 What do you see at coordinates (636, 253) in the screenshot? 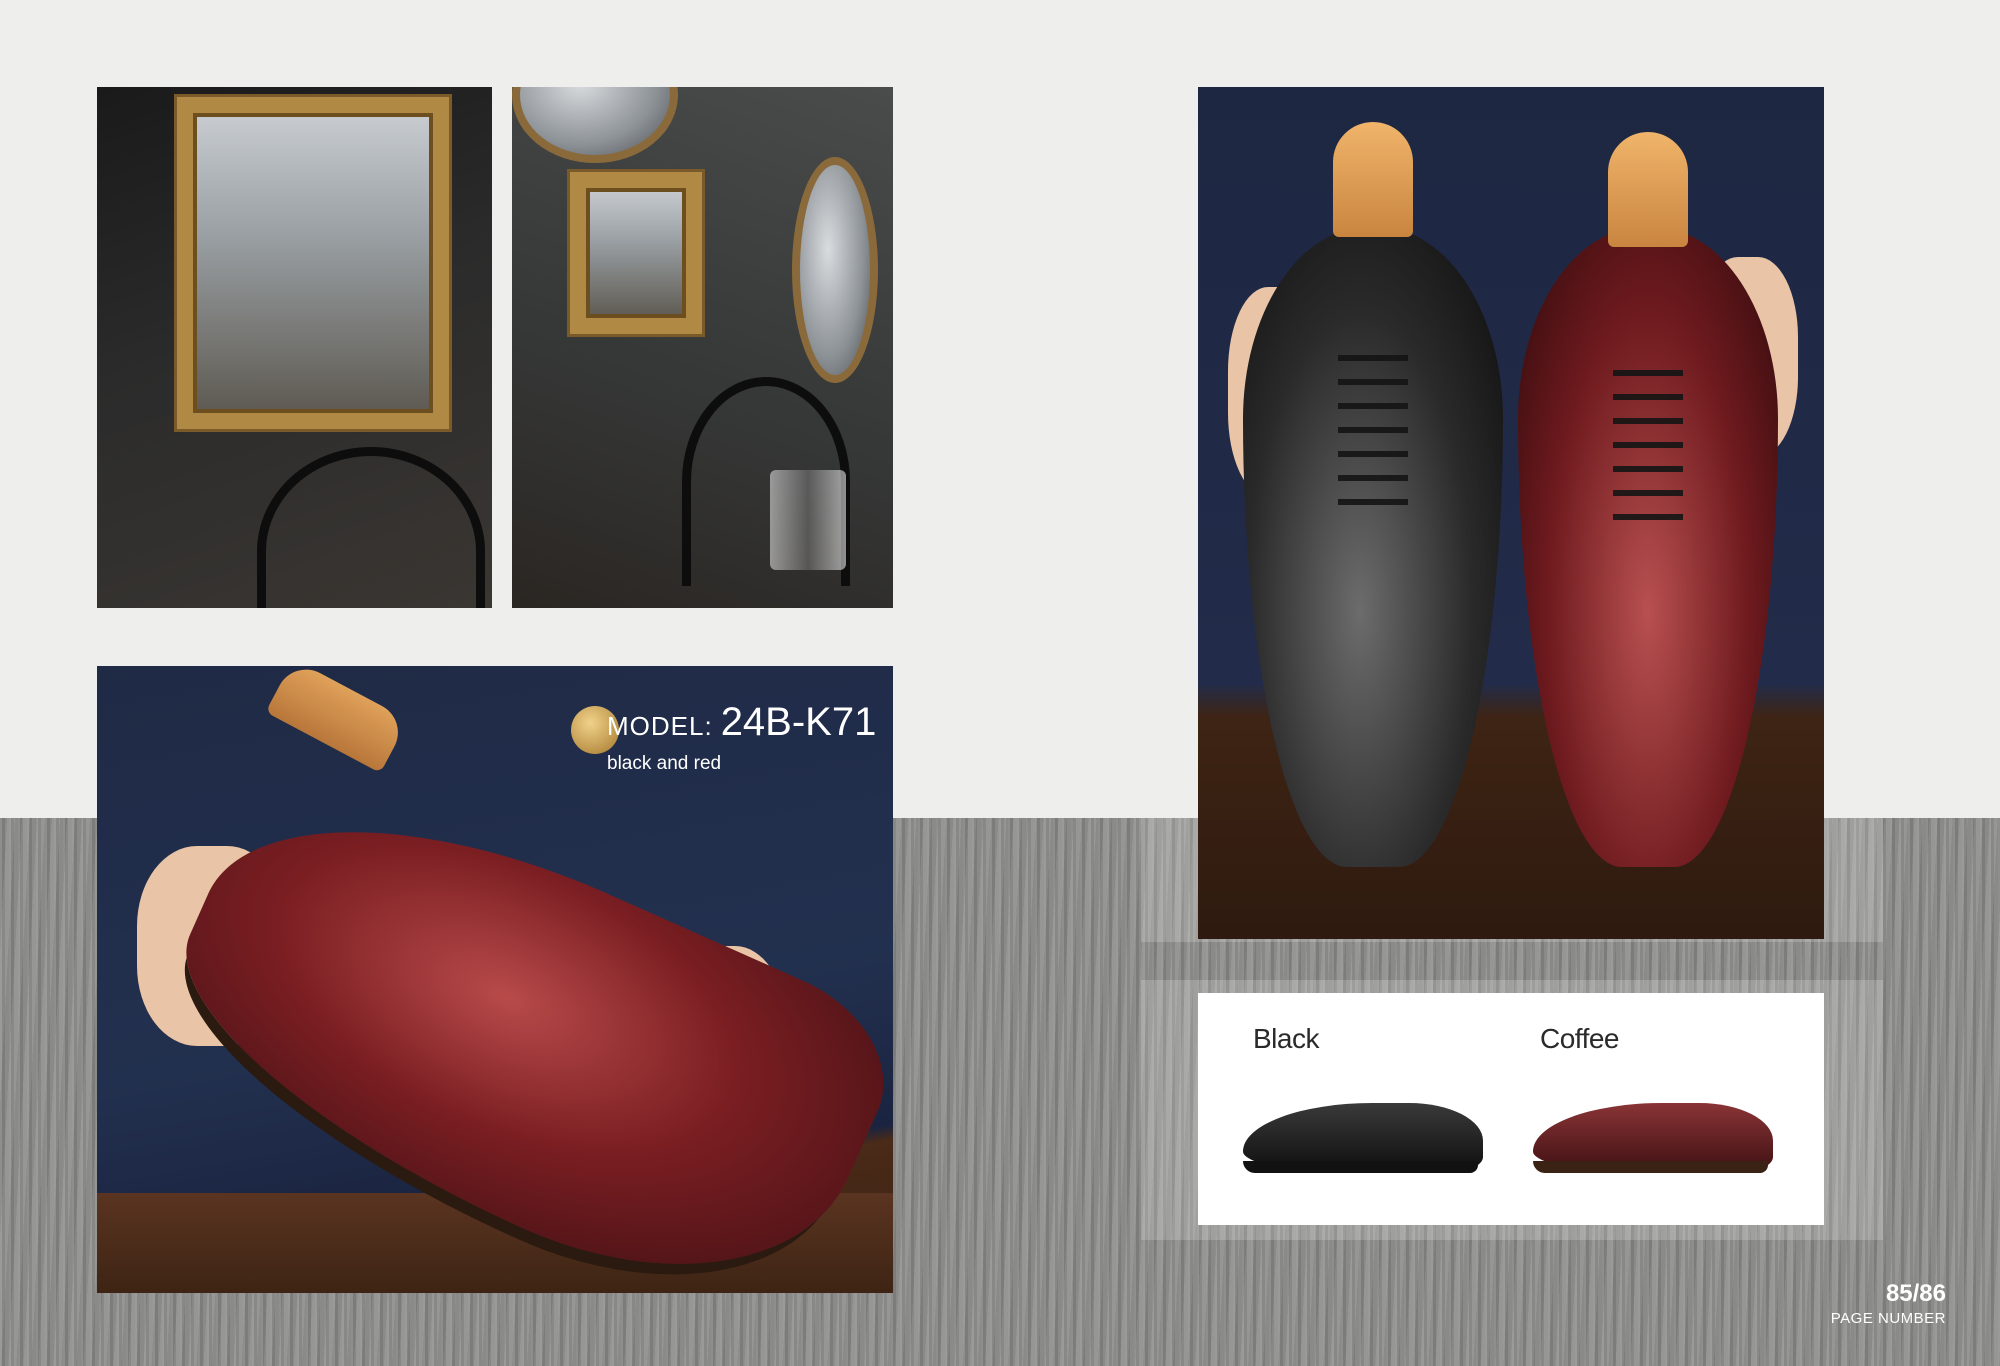
I see `small-gilded-mirror` at bounding box center [636, 253].